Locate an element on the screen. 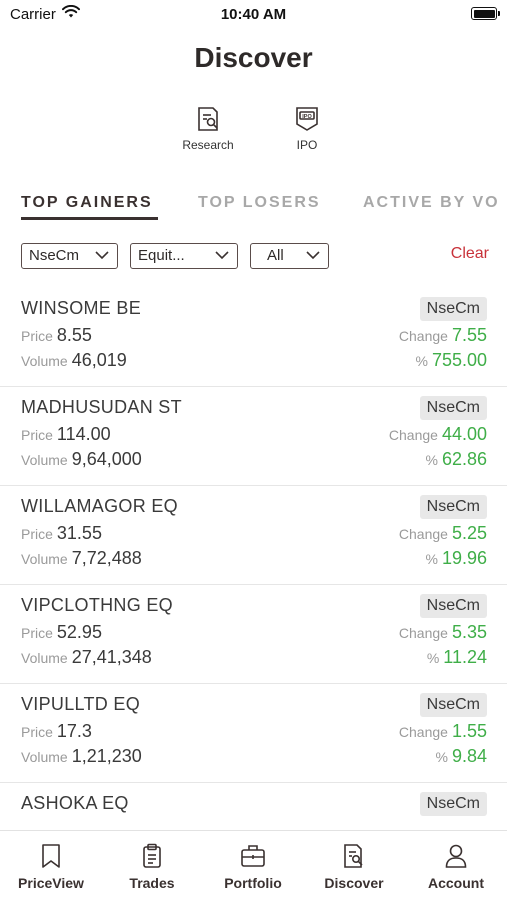  exchange-value: NseCm is located at coordinates (54, 255).